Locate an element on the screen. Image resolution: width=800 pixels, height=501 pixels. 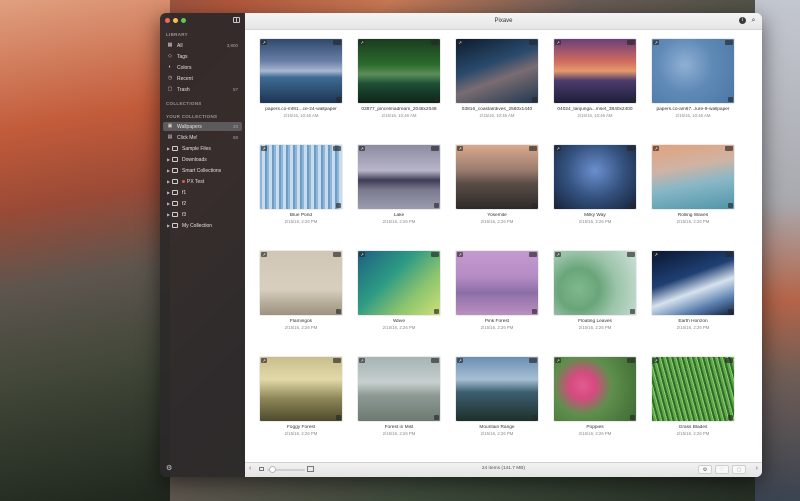
grid-item: ↗ Foggy Forest 2/15/16, 2:26 PM is located at coordinates (301, 410).